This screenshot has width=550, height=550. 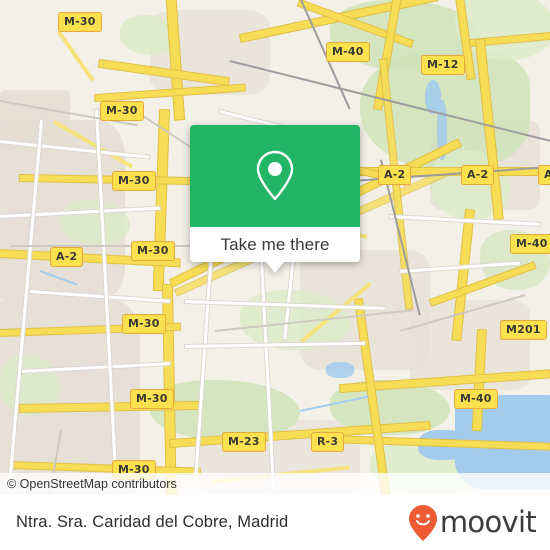 What do you see at coordinates (275, 267) in the screenshot?
I see `callout-pointer-tail` at bounding box center [275, 267].